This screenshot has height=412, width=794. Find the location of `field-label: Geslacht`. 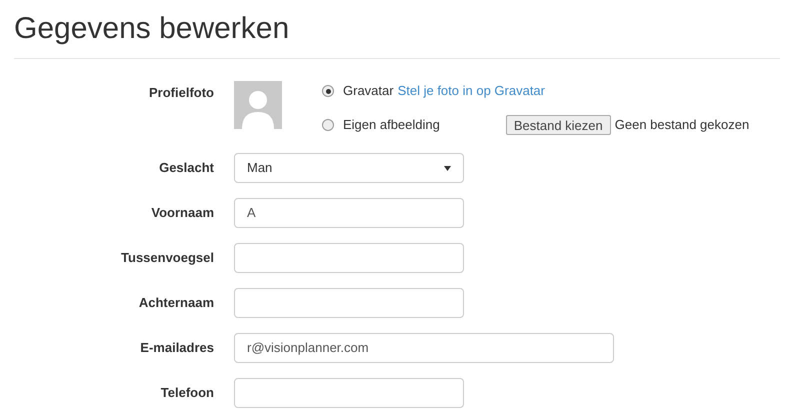

field-label: Geslacht is located at coordinates (186, 168).